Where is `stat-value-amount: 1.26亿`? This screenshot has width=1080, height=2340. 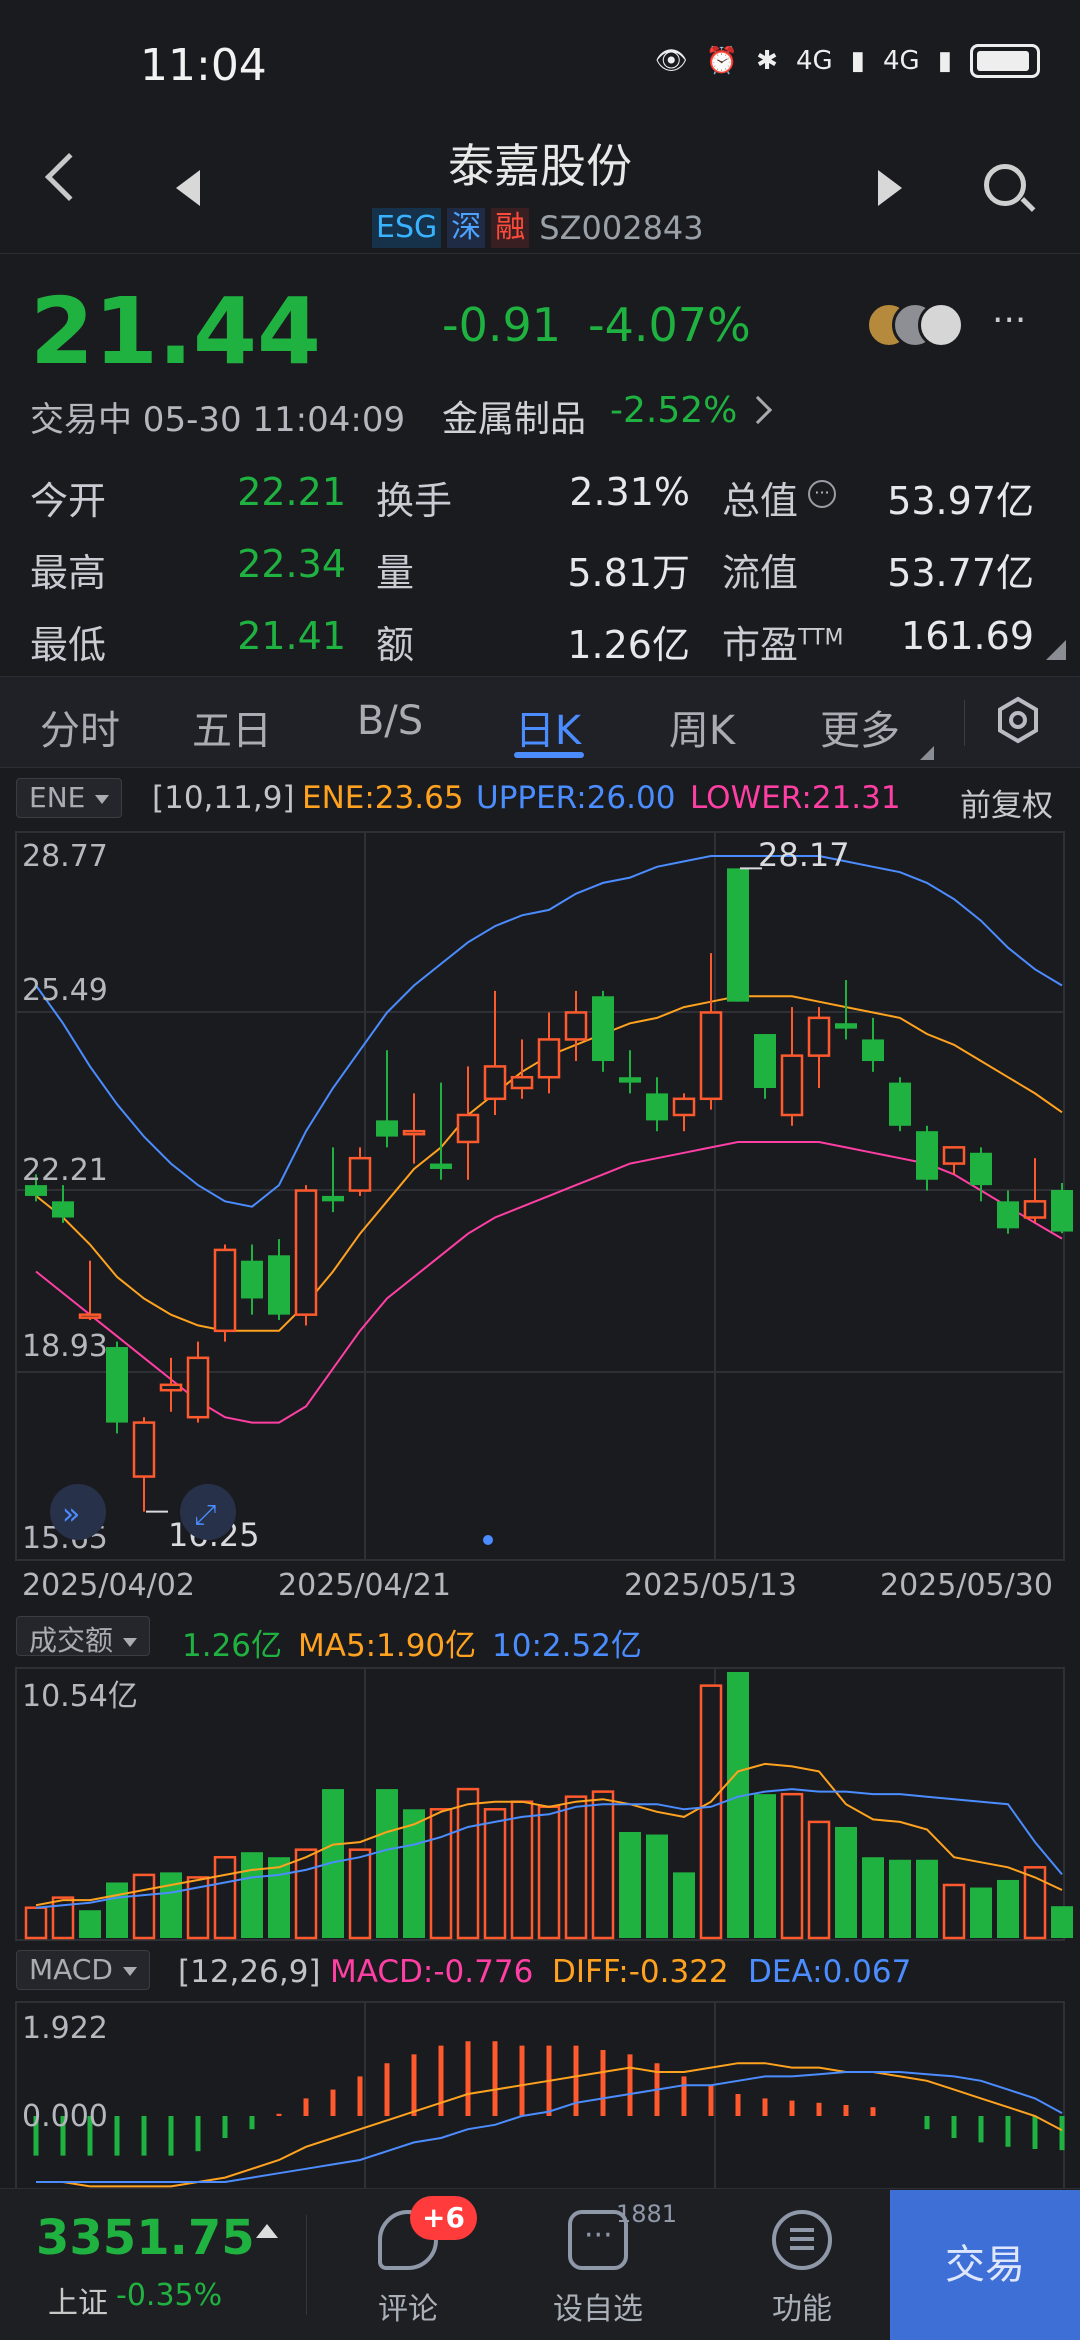 stat-value-amount: 1.26亿 is located at coordinates (628, 645).